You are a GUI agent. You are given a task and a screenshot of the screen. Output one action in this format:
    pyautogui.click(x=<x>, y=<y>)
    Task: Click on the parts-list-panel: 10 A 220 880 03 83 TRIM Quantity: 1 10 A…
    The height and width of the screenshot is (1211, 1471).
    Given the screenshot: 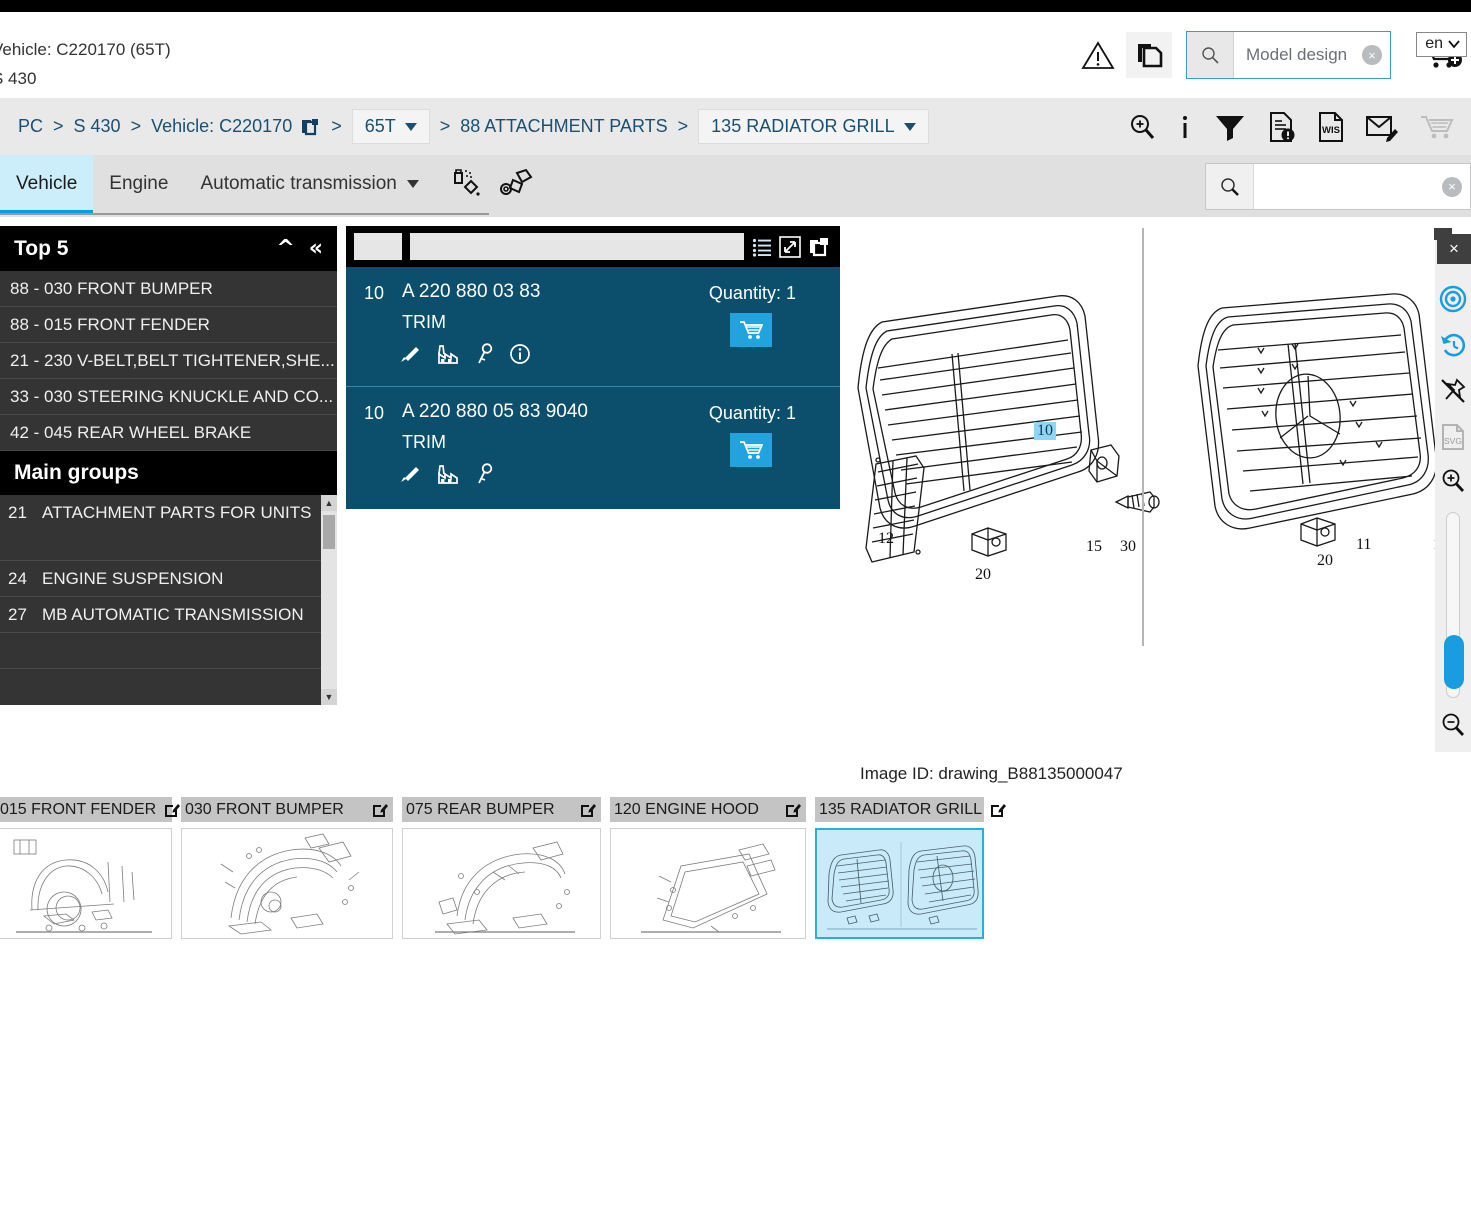 What is the action you would take?
    pyautogui.click(x=593, y=367)
    